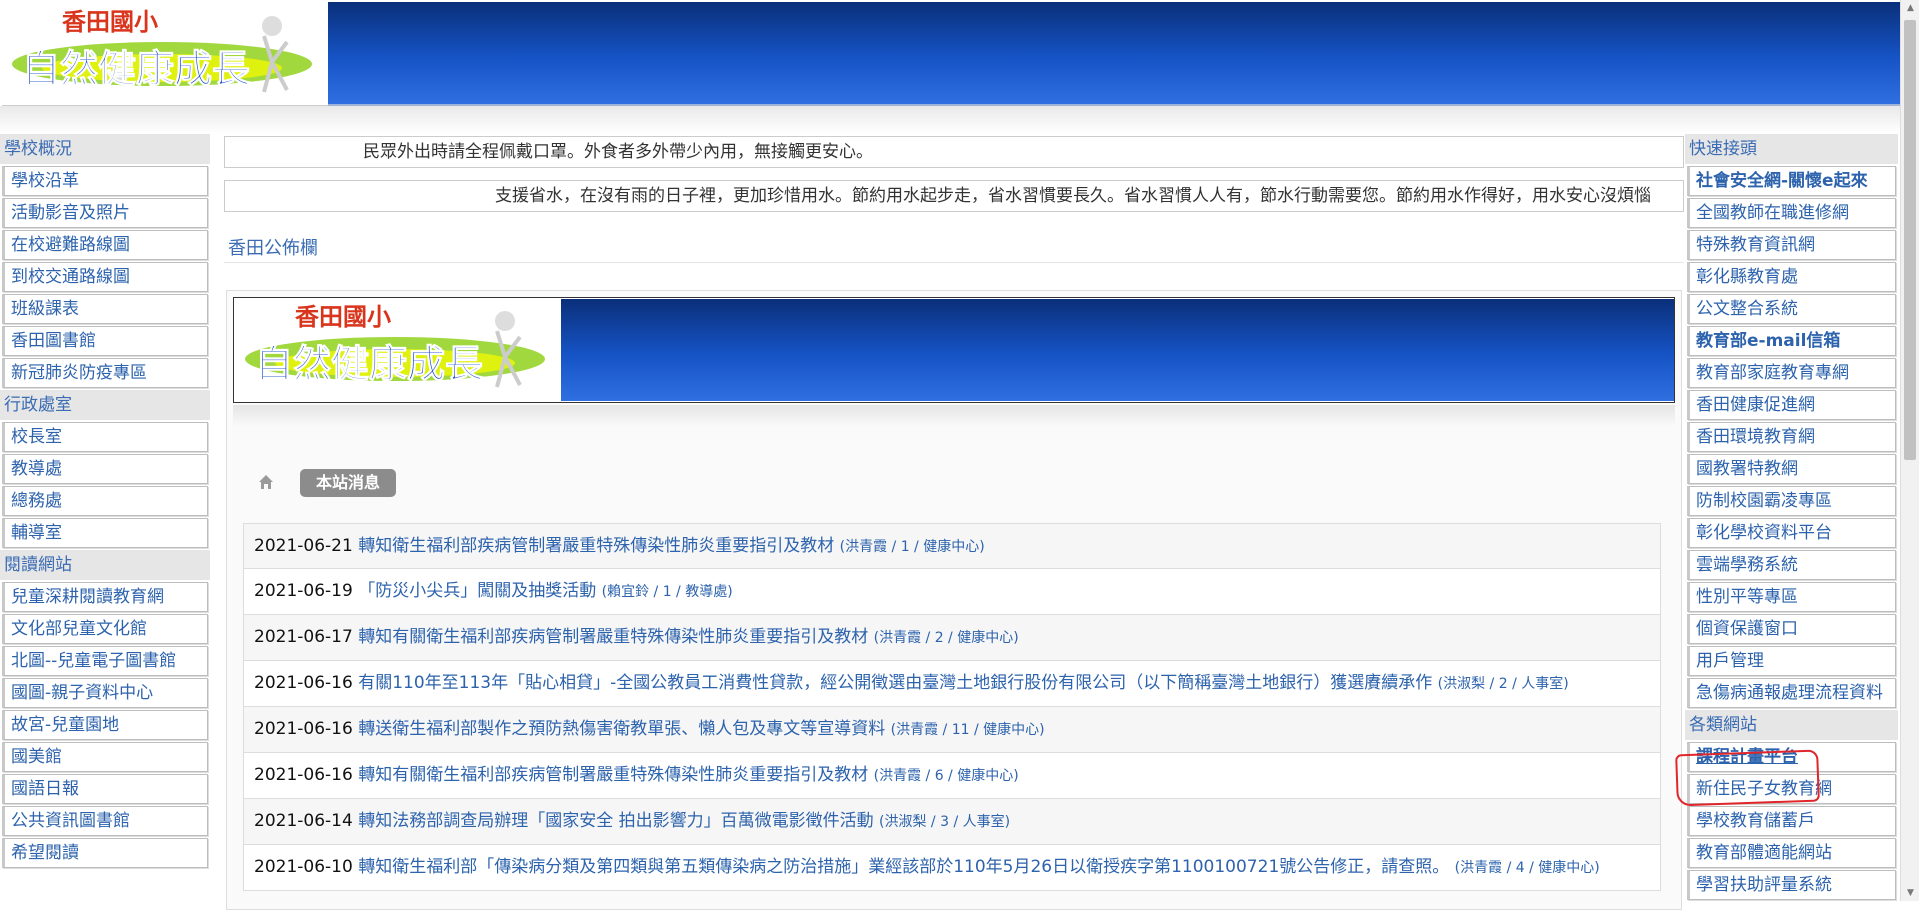 This screenshot has width=1919, height=910. I want to click on scroll-down-icon: ▼, so click(1910, 893).